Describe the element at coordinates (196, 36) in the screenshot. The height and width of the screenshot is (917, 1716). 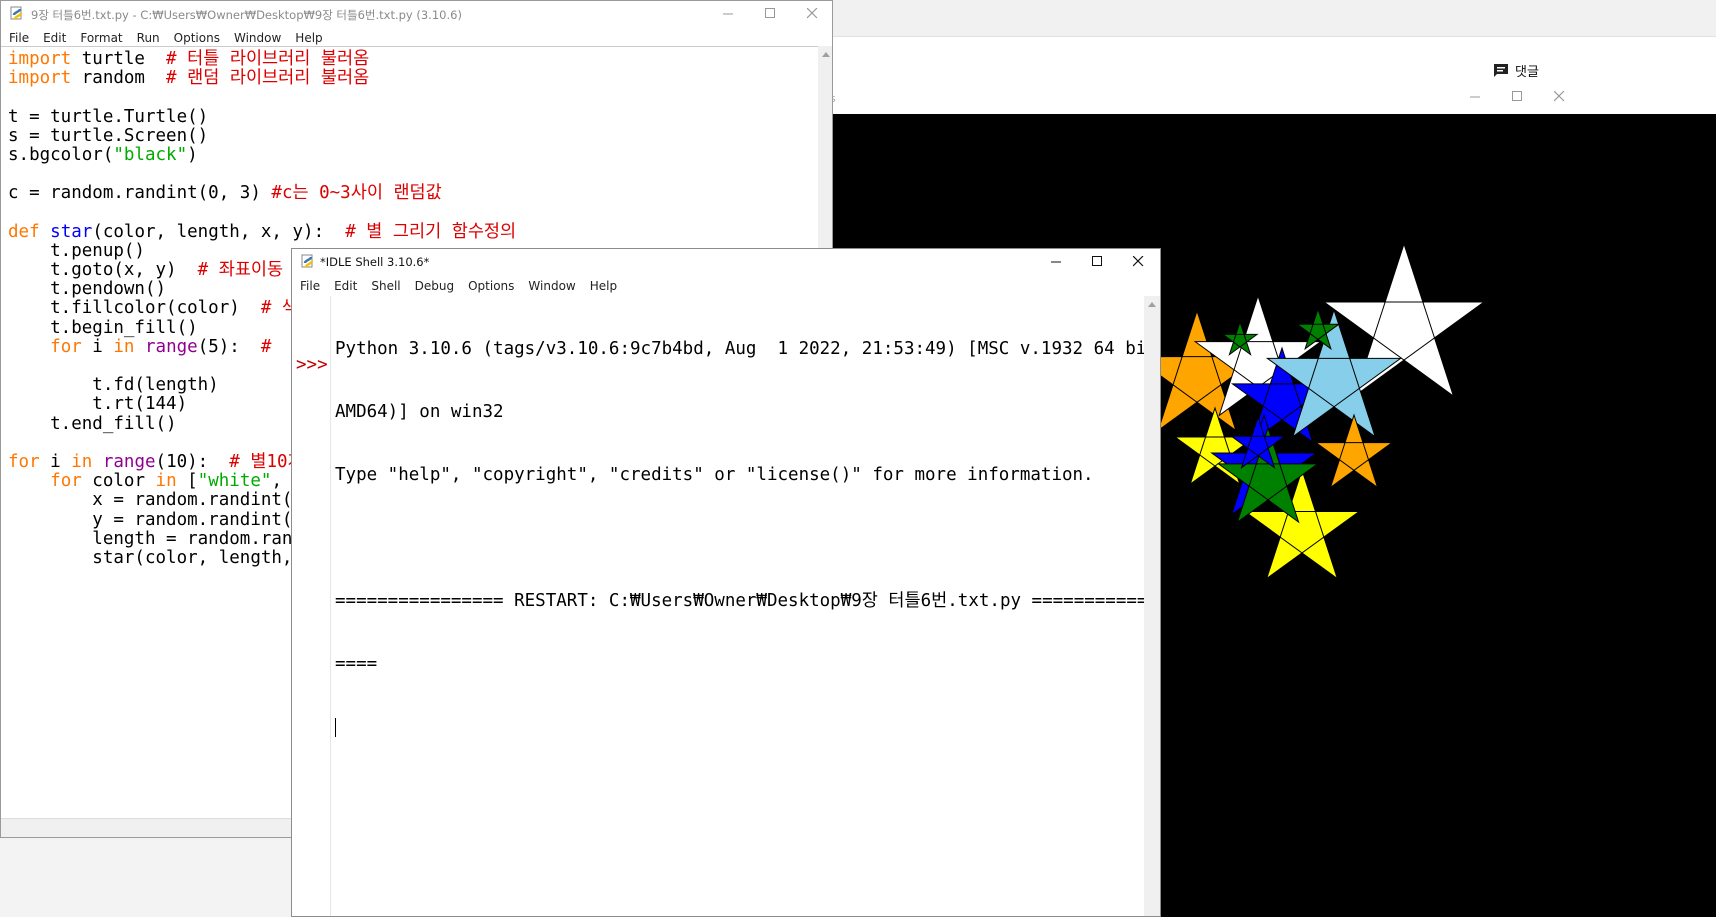
I see `editor-menu-options: Options` at that location.